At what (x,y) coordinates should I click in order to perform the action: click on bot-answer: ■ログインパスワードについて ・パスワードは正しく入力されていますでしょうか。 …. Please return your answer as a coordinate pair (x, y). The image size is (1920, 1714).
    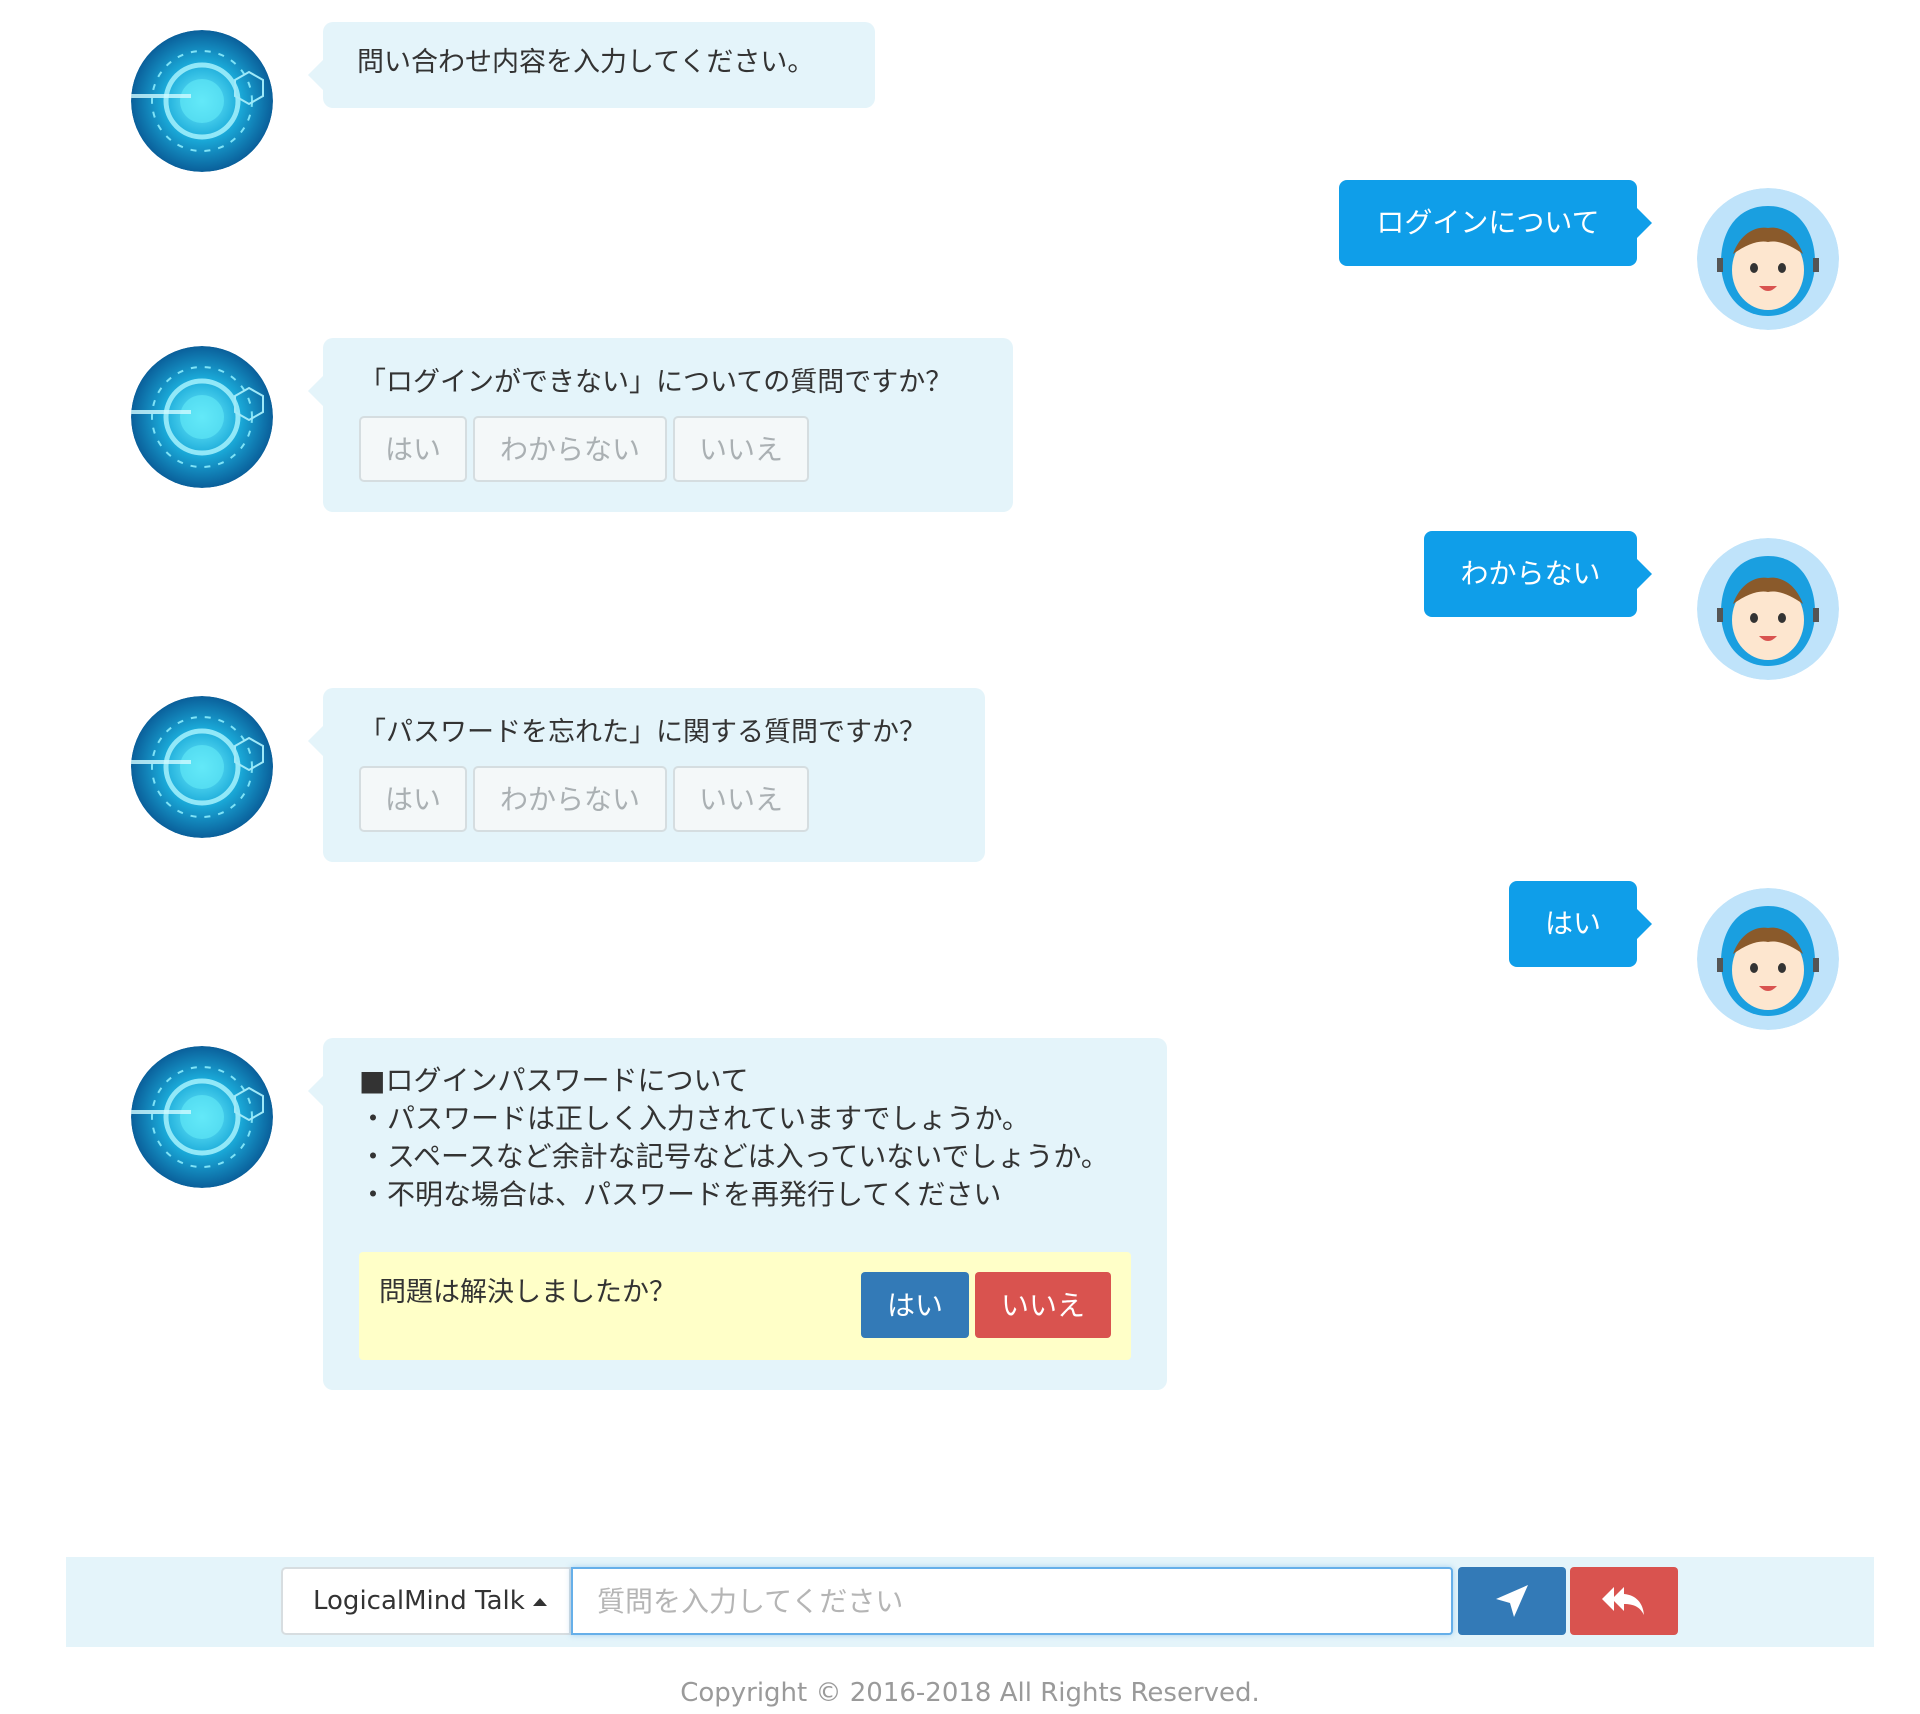
    Looking at the image, I should click on (737, 1214).